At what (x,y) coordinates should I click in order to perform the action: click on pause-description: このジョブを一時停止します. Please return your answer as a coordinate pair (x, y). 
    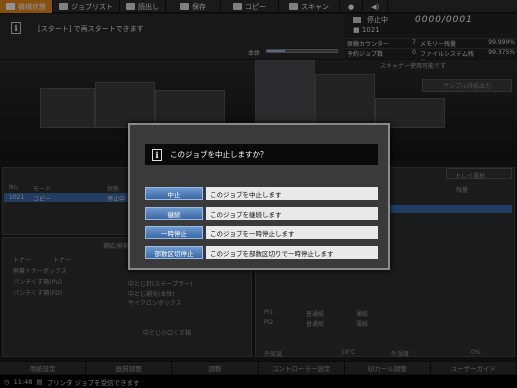
    Looking at the image, I should click on (292, 232).